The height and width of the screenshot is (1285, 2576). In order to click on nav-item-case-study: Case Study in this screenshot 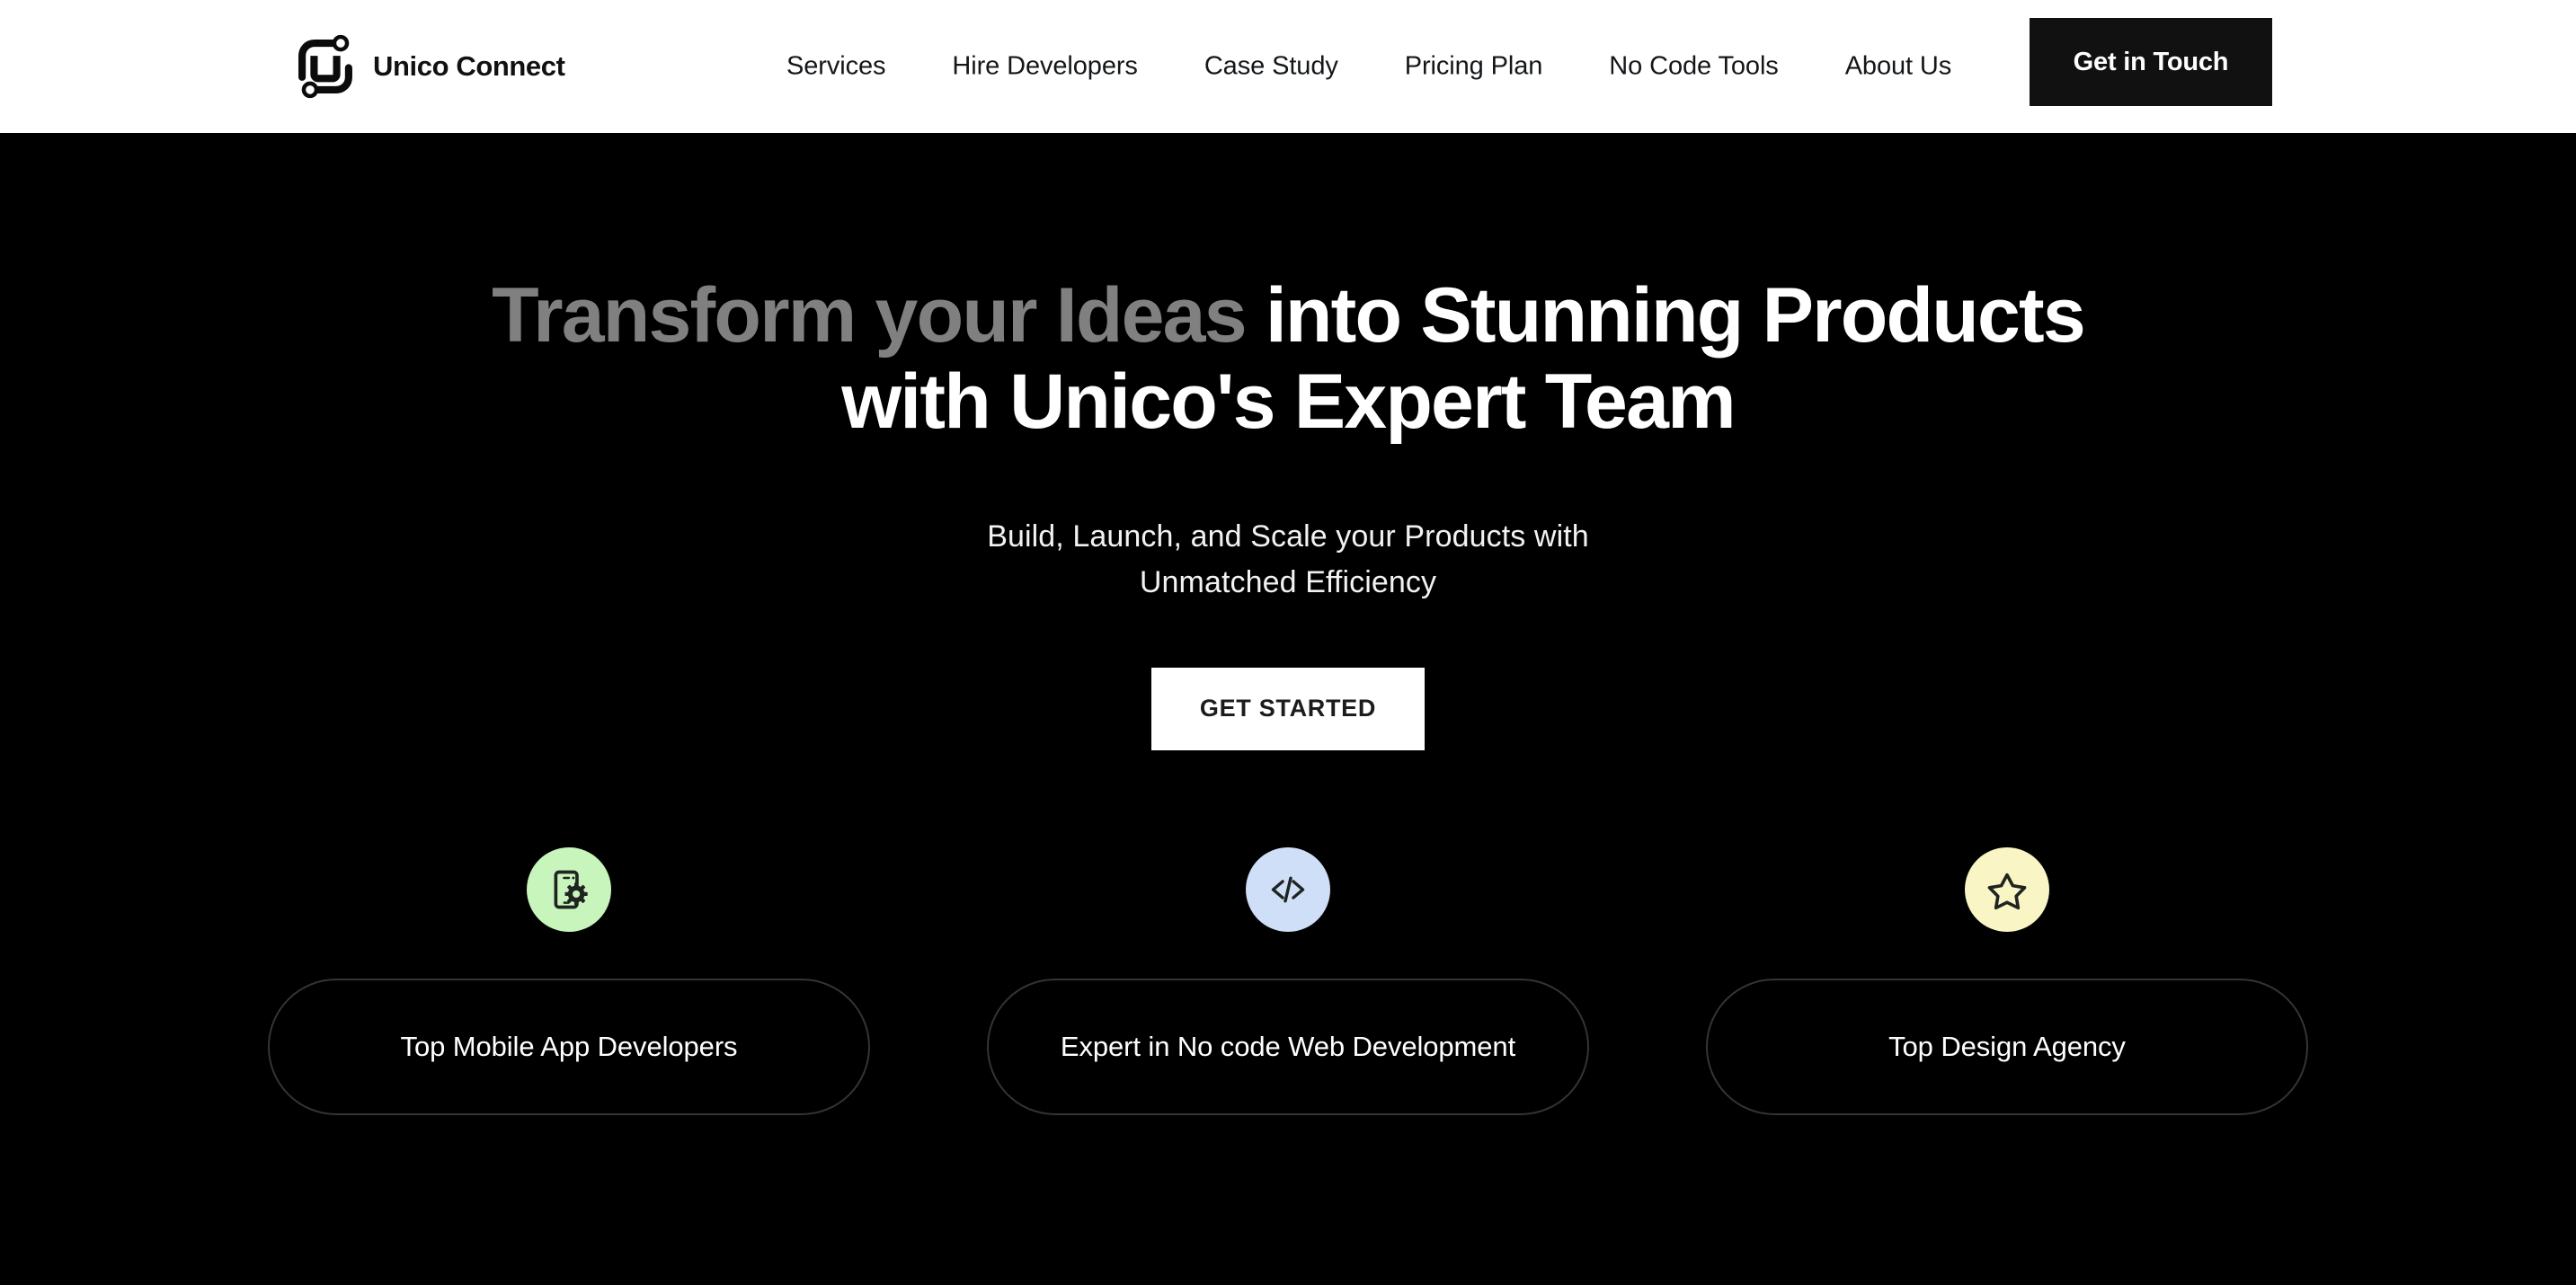, I will do `click(1271, 67)`.